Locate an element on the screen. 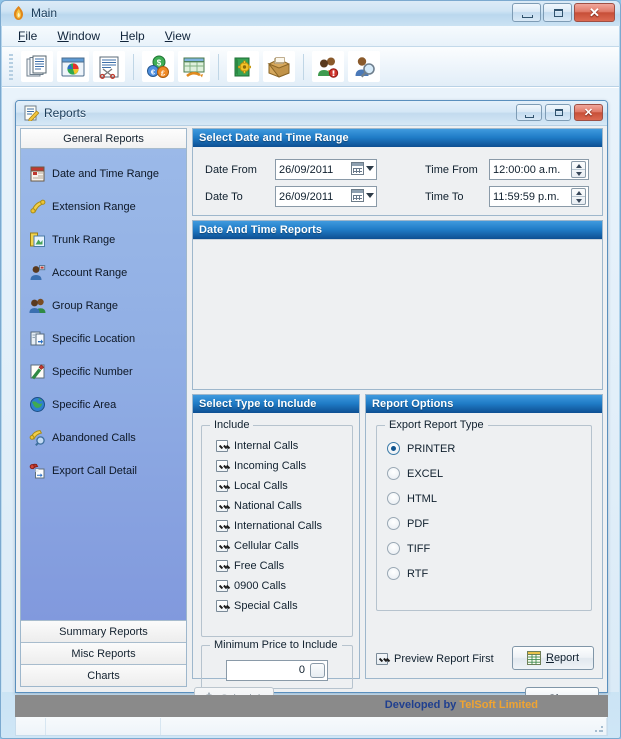  minimum-price-groupbox: Minimum Price to Include 0 is located at coordinates (277, 664).